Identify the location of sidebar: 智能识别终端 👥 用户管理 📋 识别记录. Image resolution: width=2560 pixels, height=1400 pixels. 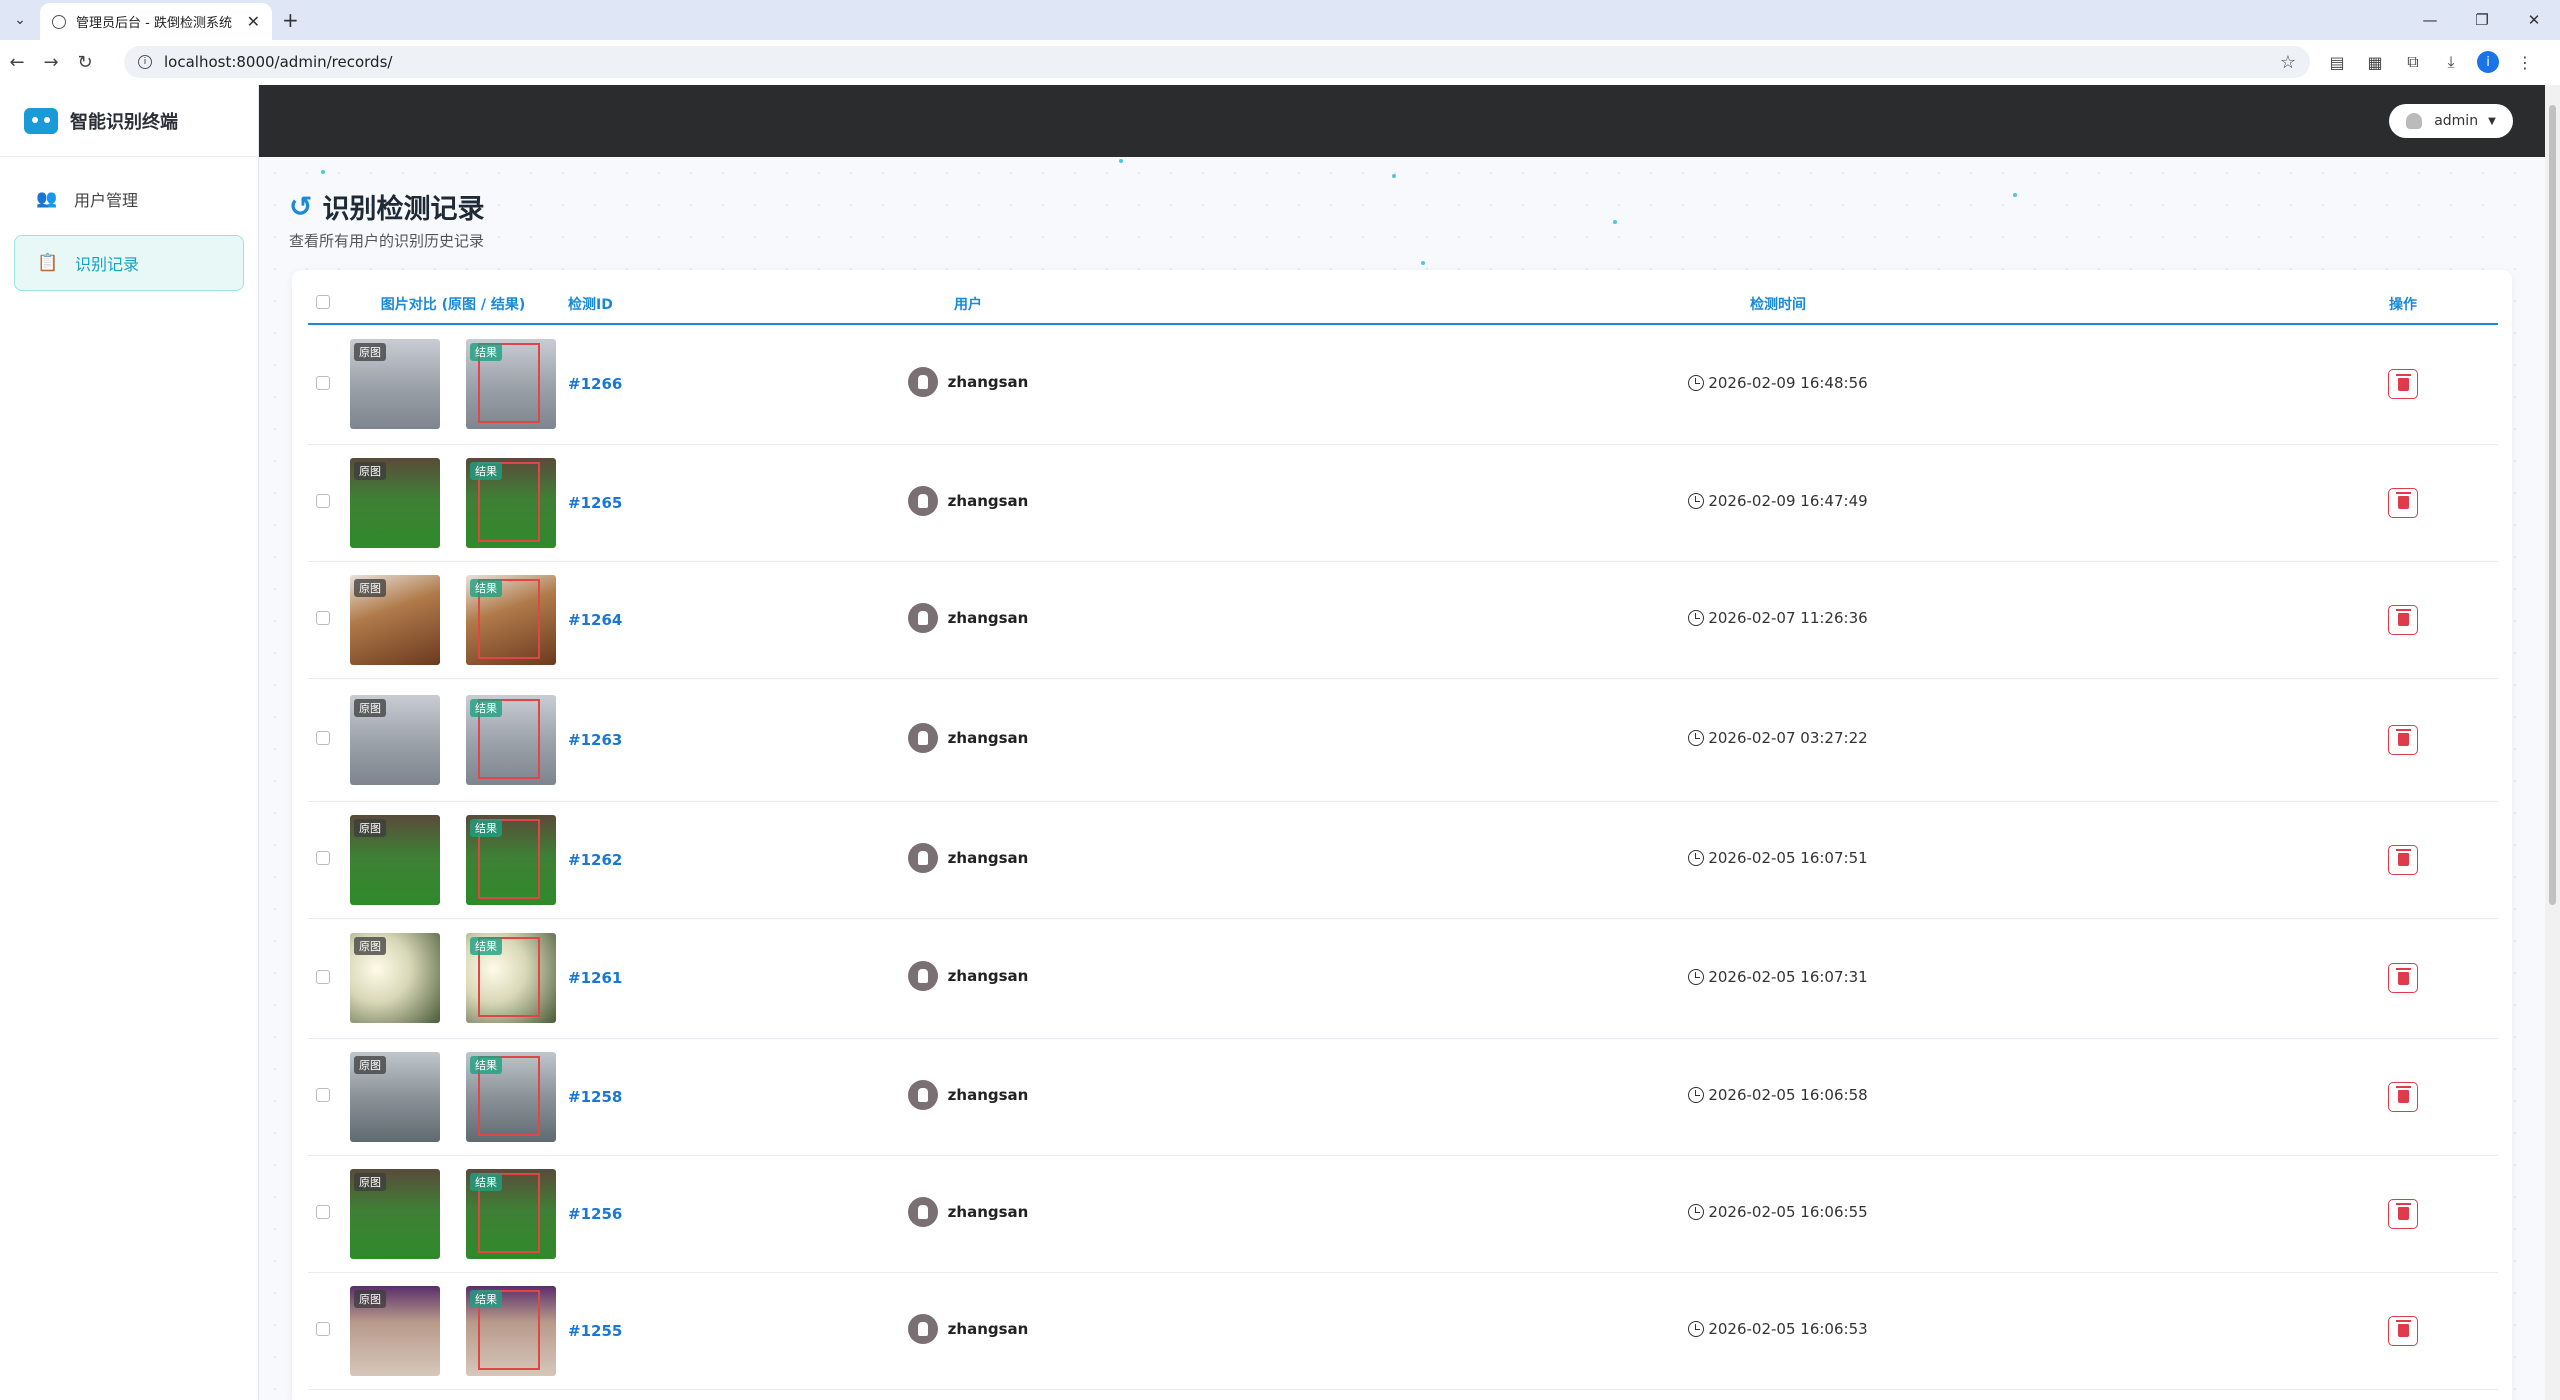
(129, 742).